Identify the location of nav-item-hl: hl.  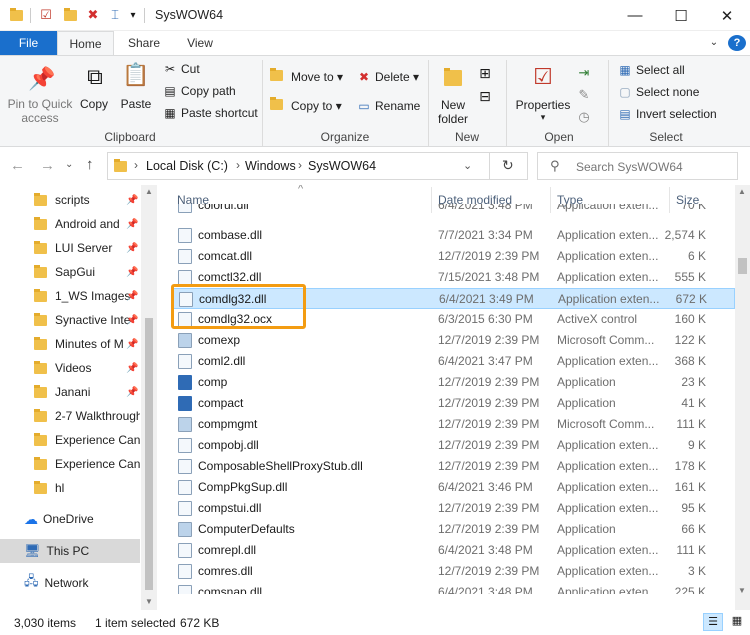
(70, 488).